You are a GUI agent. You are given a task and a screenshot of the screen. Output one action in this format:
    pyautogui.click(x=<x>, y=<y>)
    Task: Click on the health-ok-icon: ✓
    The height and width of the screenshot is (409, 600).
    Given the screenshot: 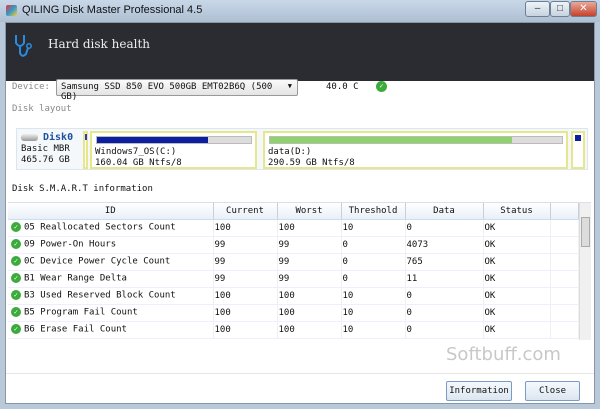 What is the action you would take?
    pyautogui.click(x=381, y=86)
    